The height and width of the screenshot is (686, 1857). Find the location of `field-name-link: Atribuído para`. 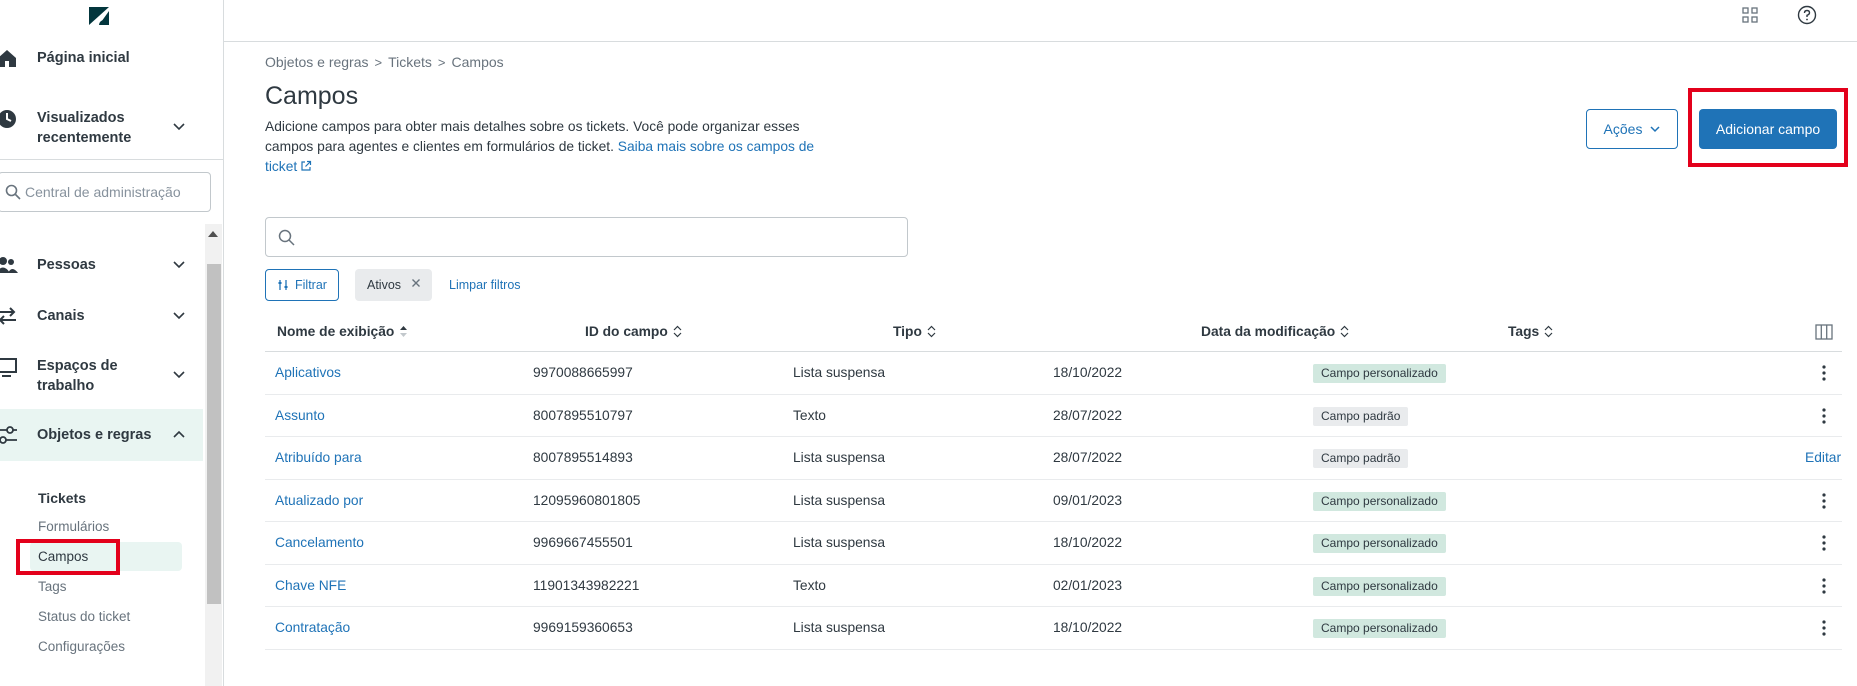

field-name-link: Atribuído para is located at coordinates (318, 457).